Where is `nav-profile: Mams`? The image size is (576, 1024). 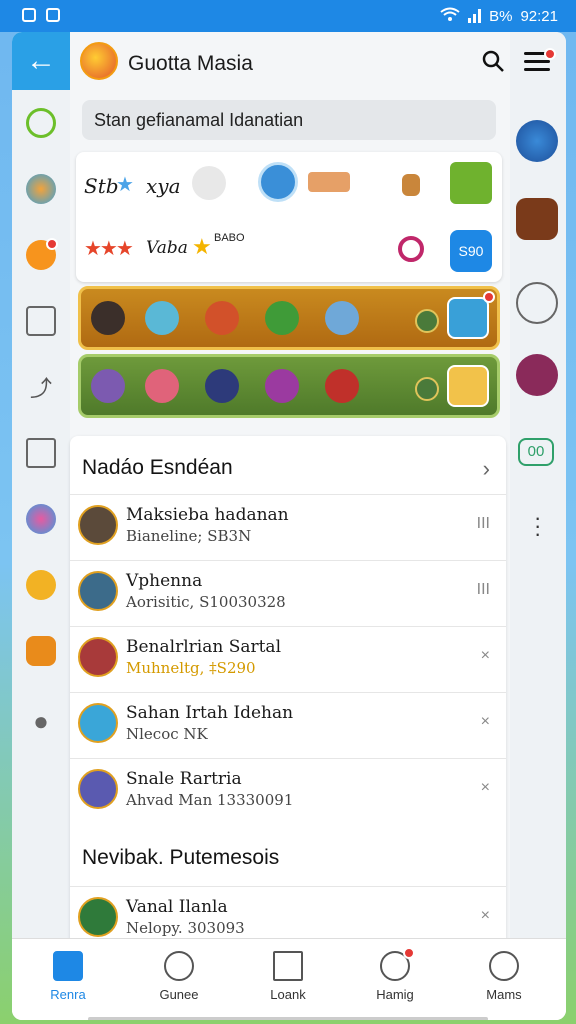
nav-profile: Mams is located at coordinates (504, 976).